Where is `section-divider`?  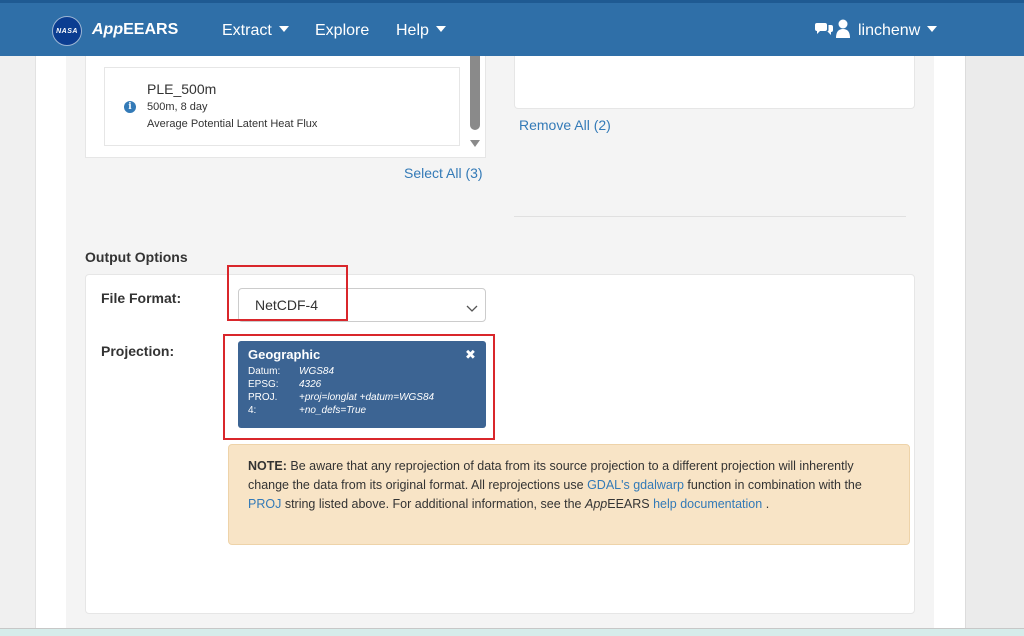 section-divider is located at coordinates (710, 216).